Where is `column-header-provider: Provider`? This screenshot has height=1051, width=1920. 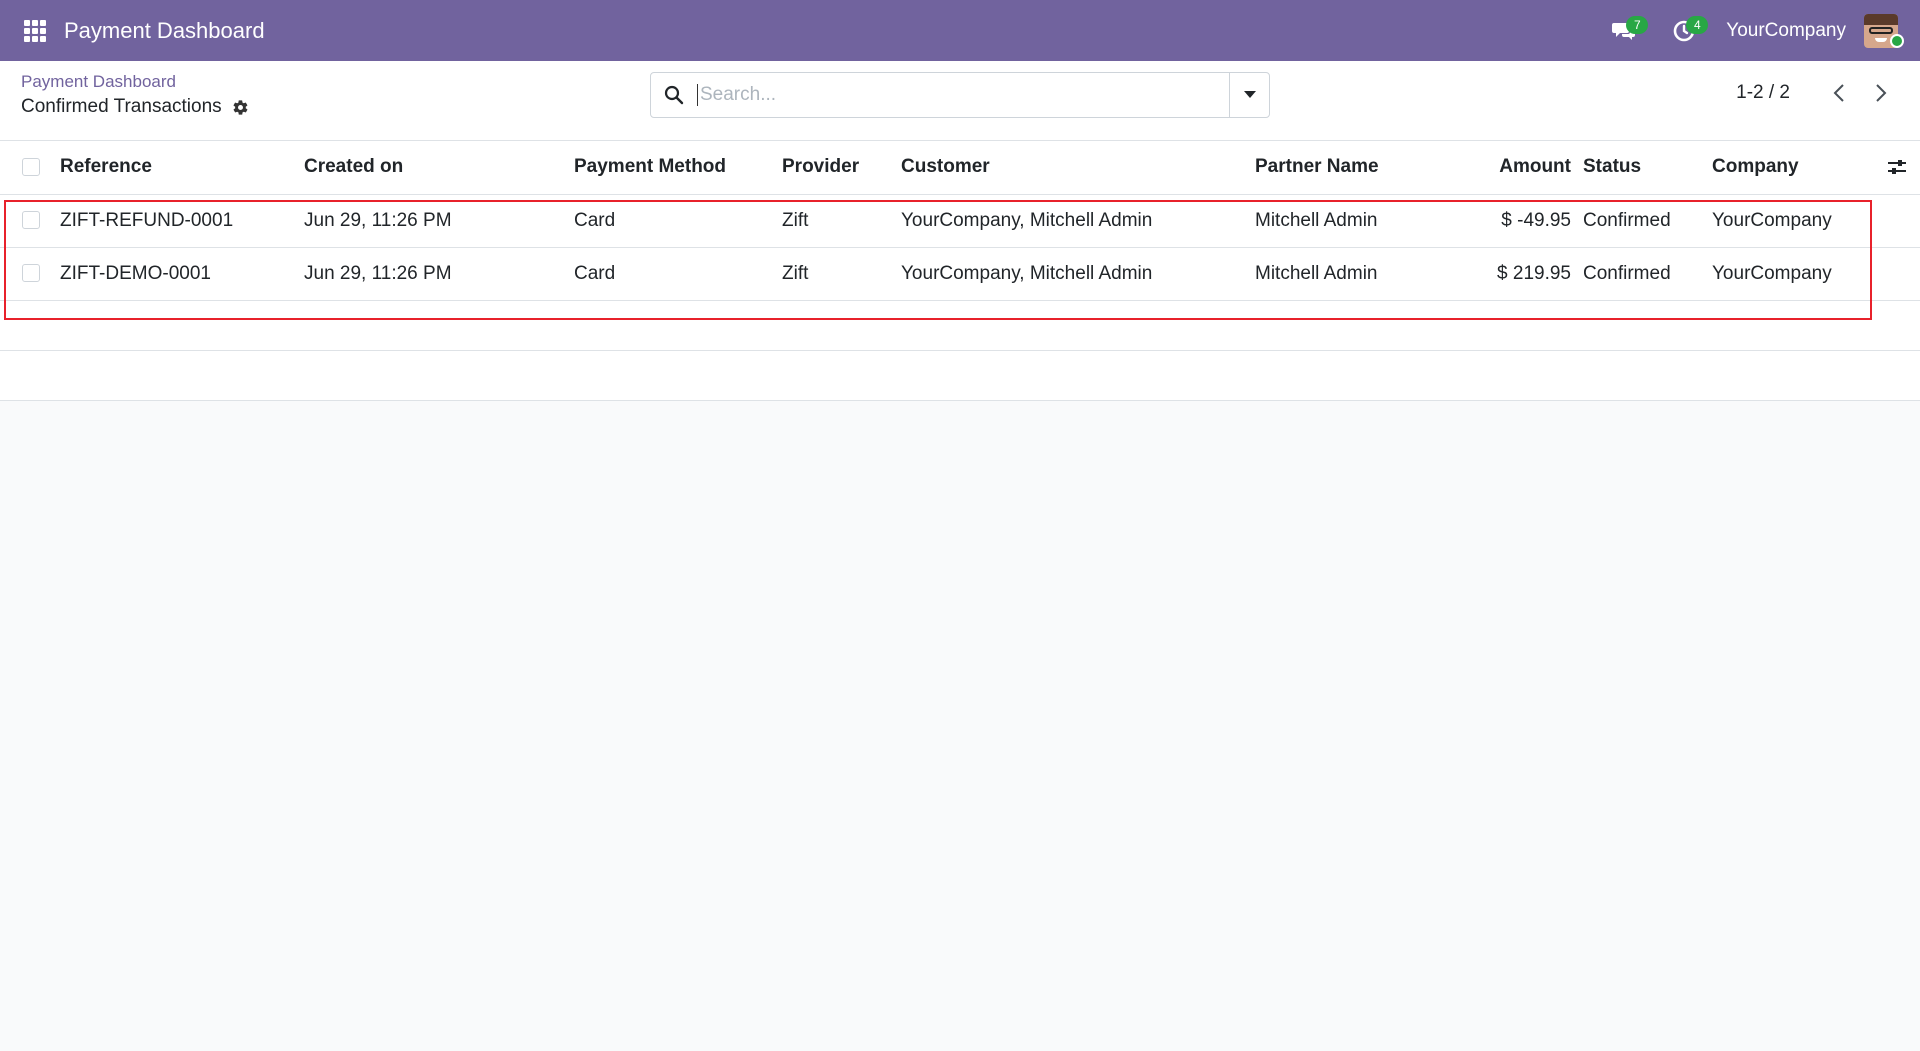
column-header-provider: Provider is located at coordinates (835, 168).